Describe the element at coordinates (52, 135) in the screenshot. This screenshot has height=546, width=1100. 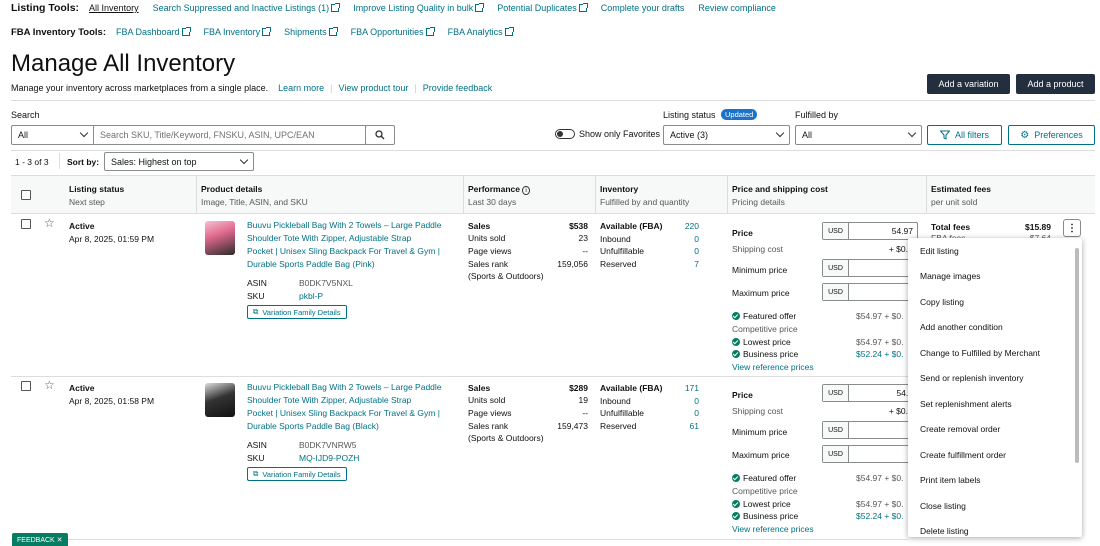
I see `search-scope-select: All` at that location.